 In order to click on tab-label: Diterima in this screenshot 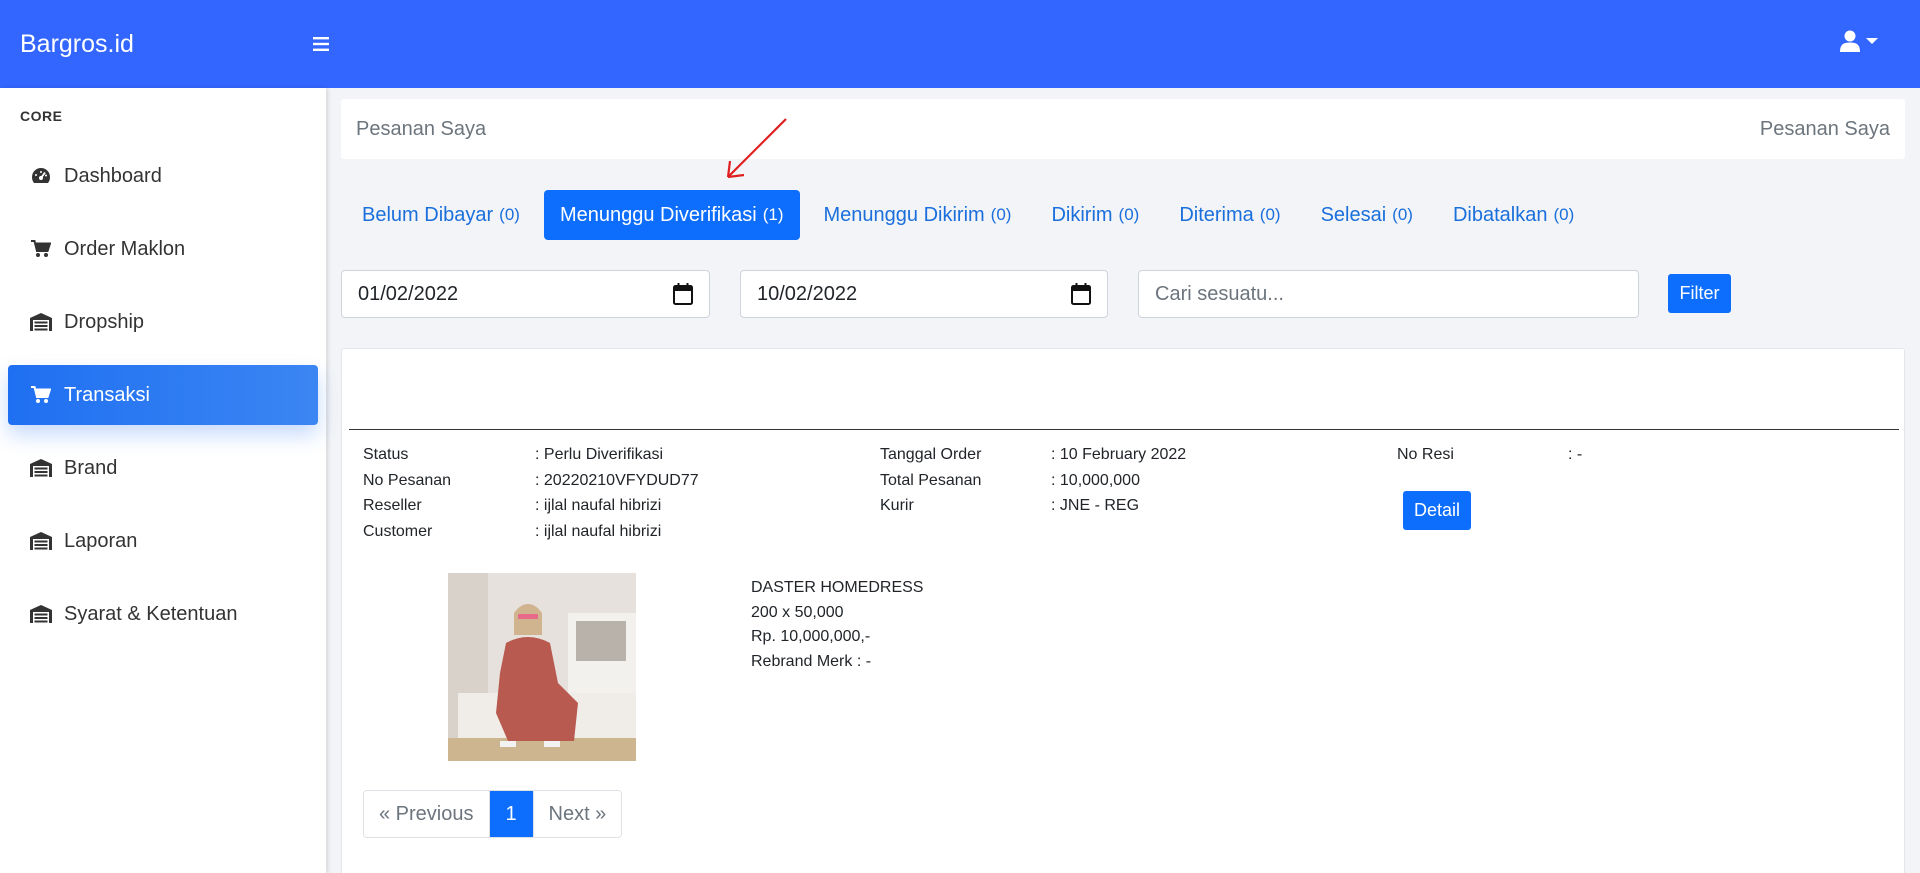, I will do `click(1216, 214)`.